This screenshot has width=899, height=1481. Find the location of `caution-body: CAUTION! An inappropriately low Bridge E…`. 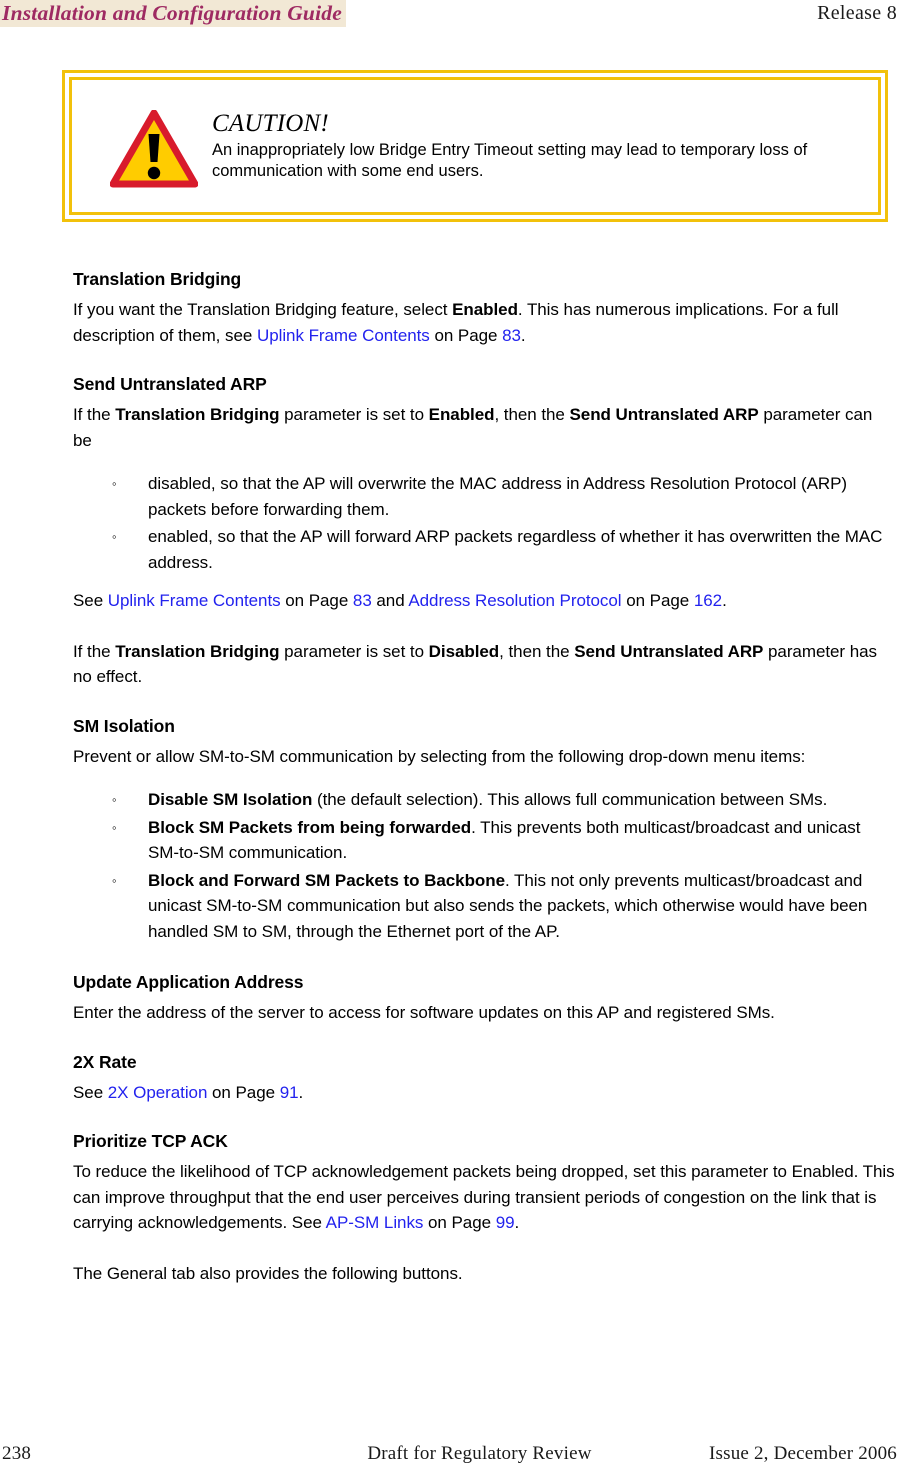

caution-body: CAUTION! An inappropriately low Bridge E… is located at coordinates (529, 145).